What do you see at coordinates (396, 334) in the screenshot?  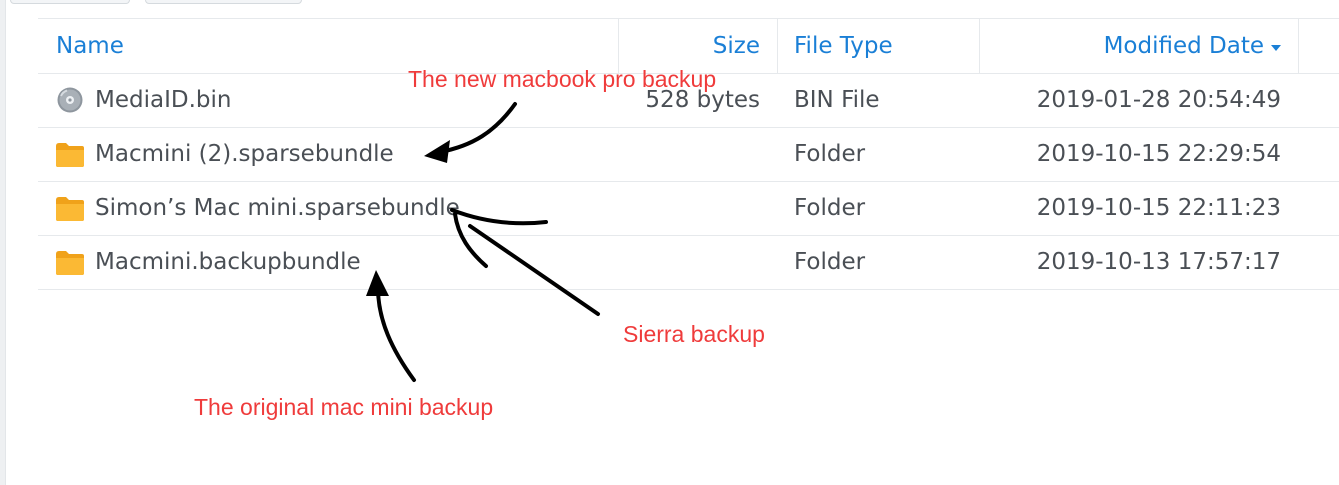 I see `arrow-original` at bounding box center [396, 334].